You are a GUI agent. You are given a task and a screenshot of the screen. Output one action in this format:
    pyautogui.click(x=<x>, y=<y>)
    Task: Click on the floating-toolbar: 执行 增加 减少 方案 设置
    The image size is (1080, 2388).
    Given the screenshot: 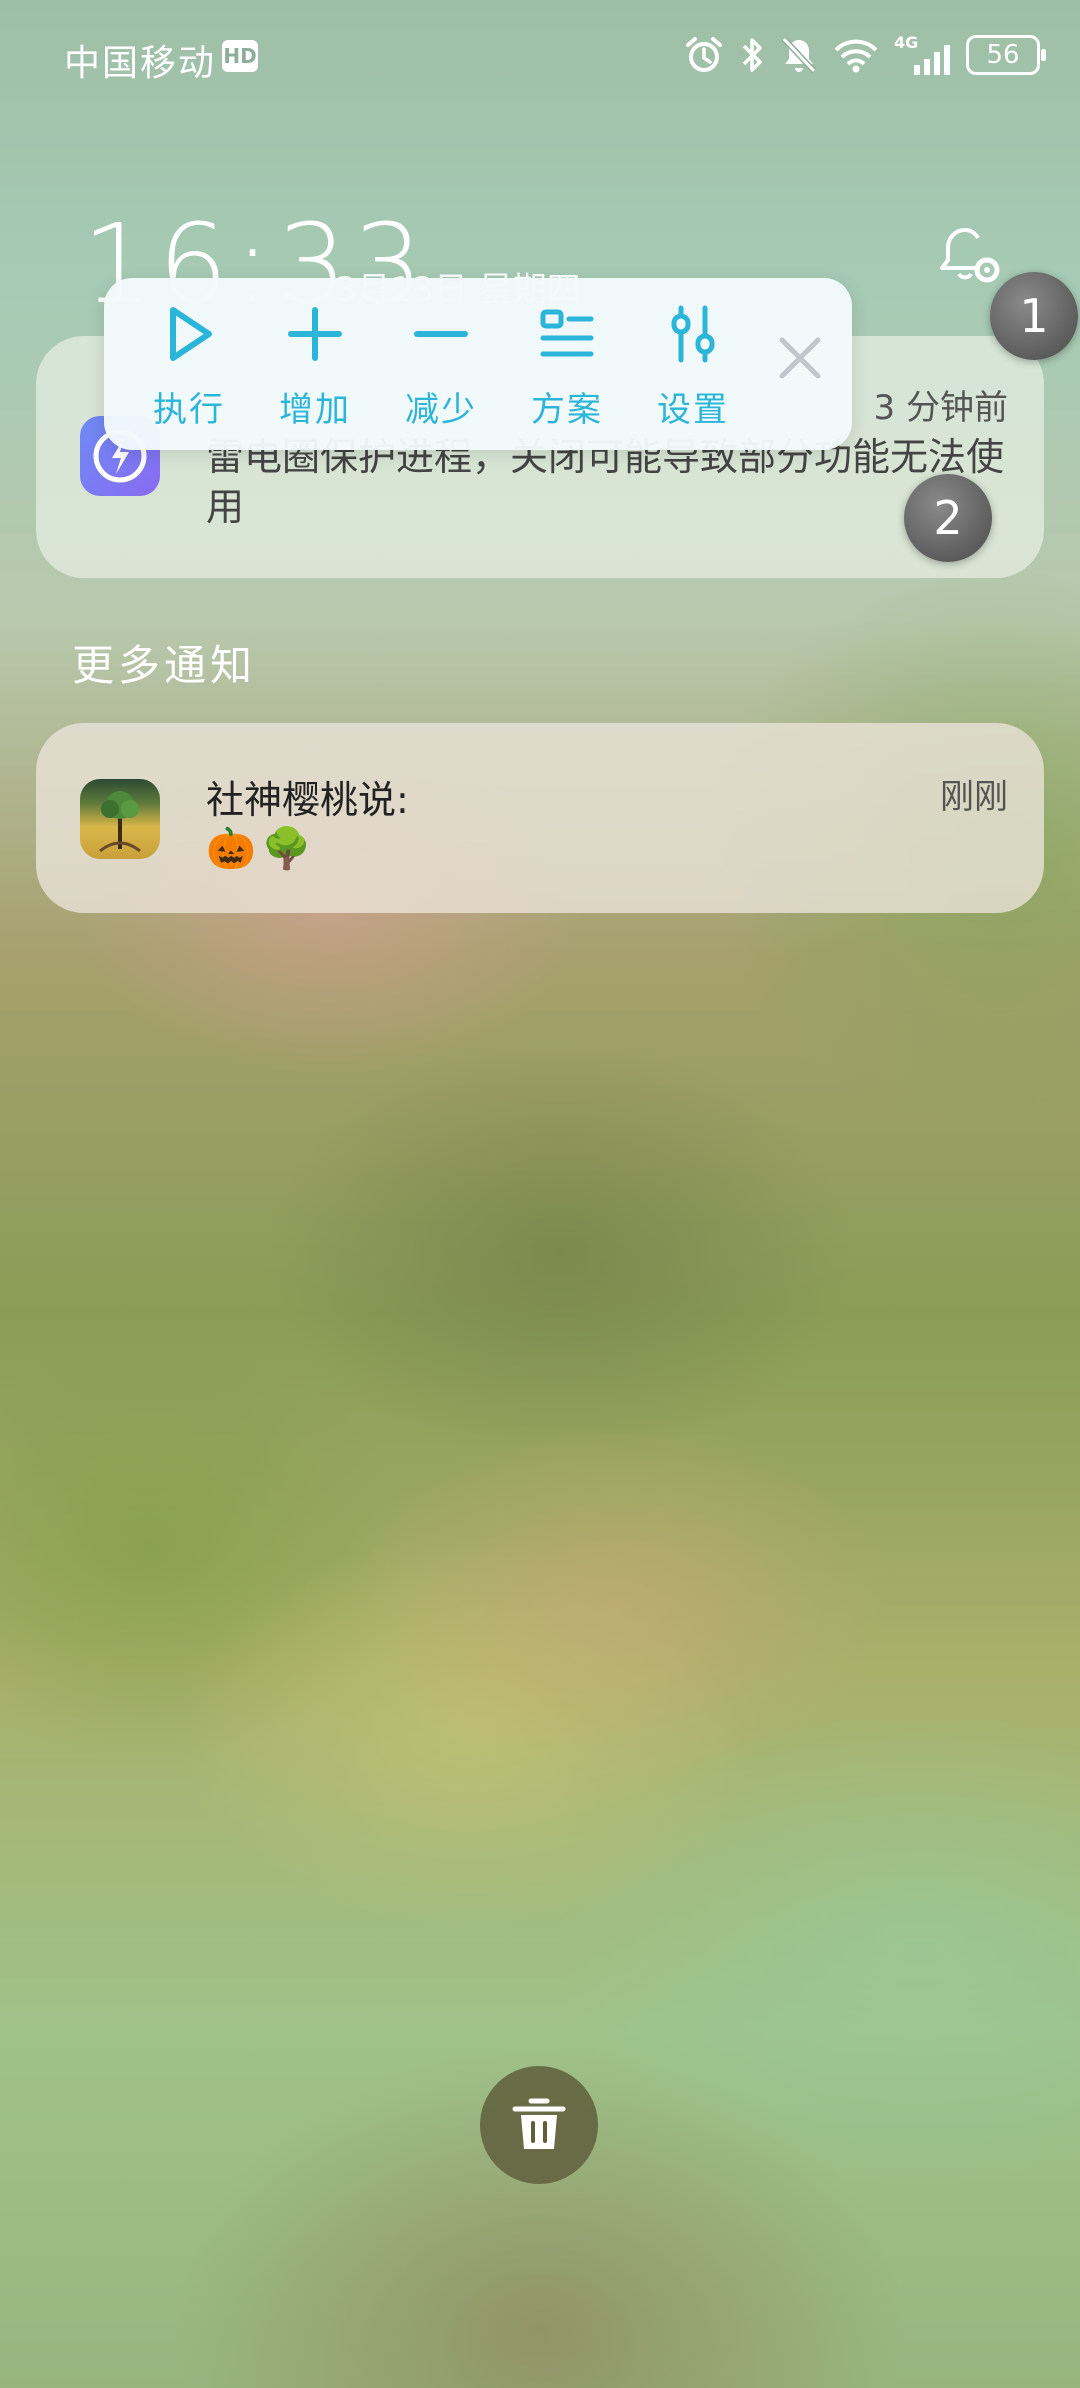 What is the action you would take?
    pyautogui.click(x=478, y=364)
    